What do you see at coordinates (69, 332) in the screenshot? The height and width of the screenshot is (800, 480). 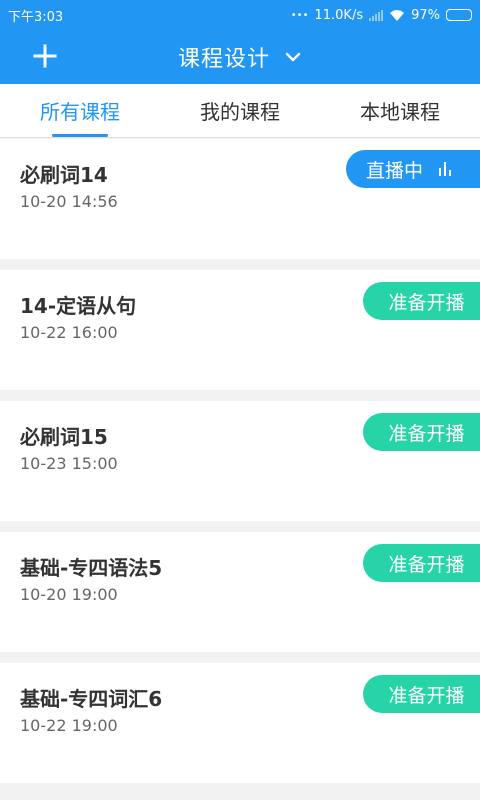 I see `course-date: 10-22 16:00` at bounding box center [69, 332].